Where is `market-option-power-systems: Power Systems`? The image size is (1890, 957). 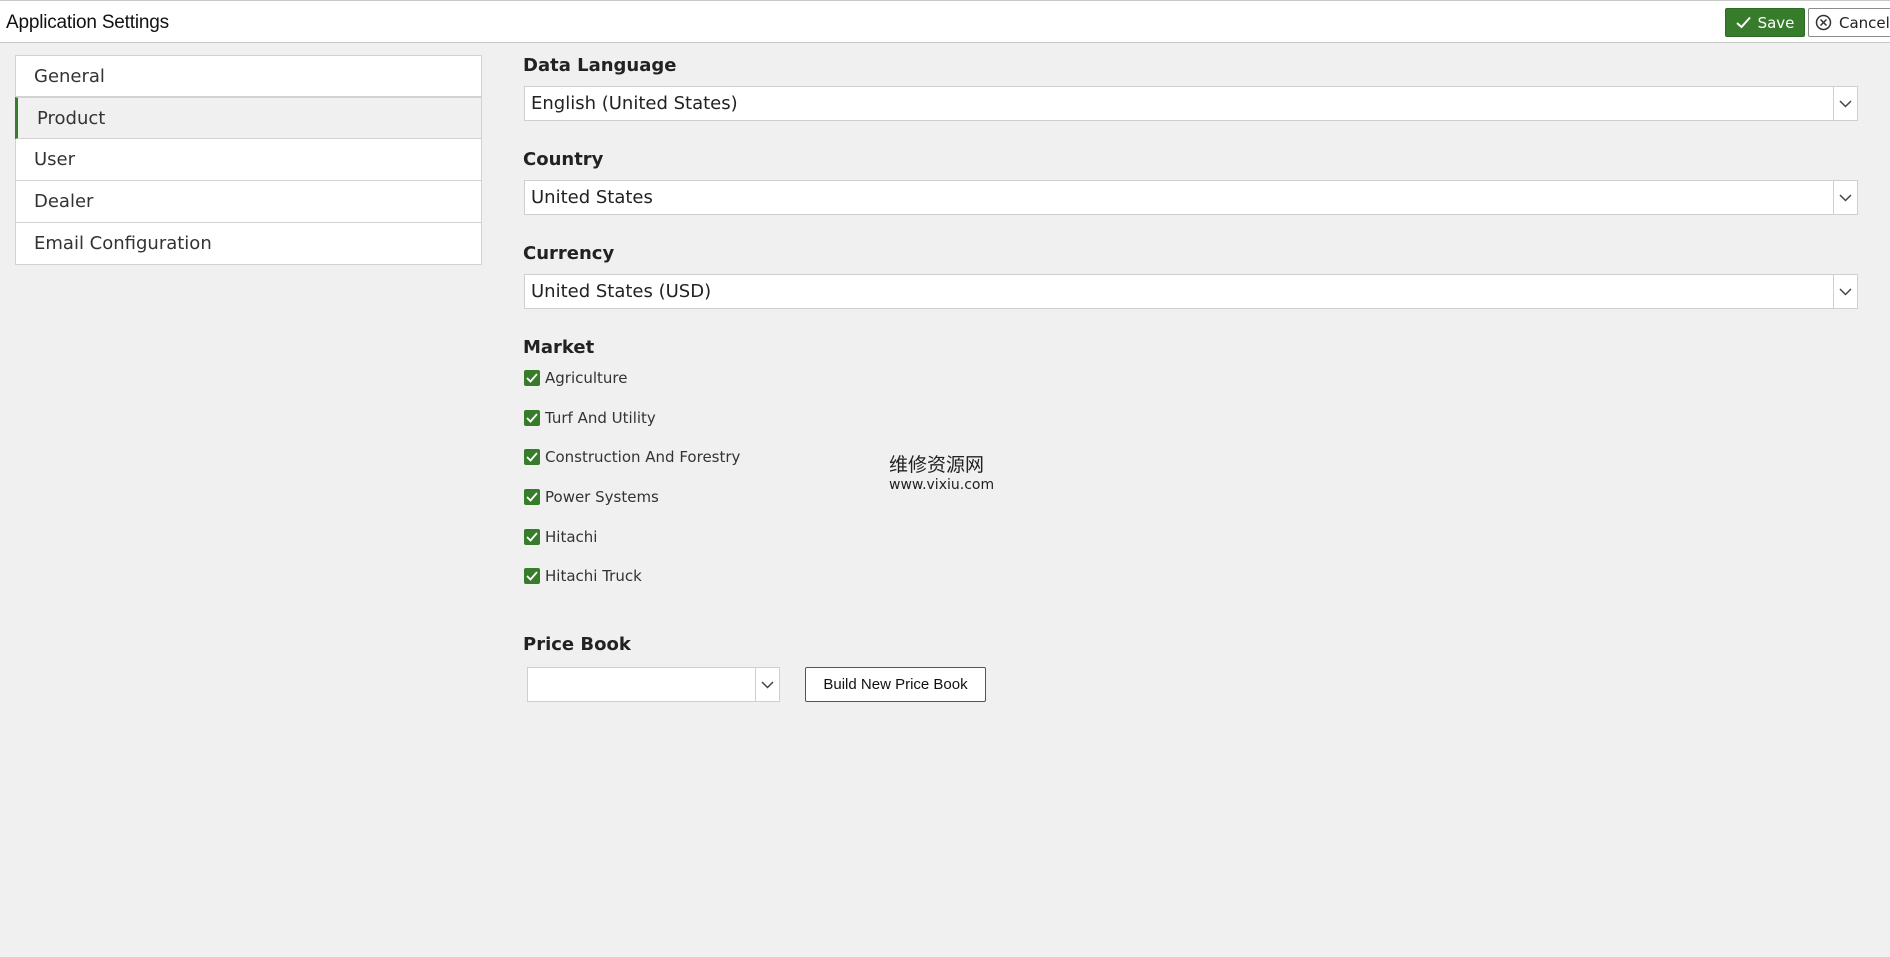 market-option-power-systems: Power Systems is located at coordinates (591, 497).